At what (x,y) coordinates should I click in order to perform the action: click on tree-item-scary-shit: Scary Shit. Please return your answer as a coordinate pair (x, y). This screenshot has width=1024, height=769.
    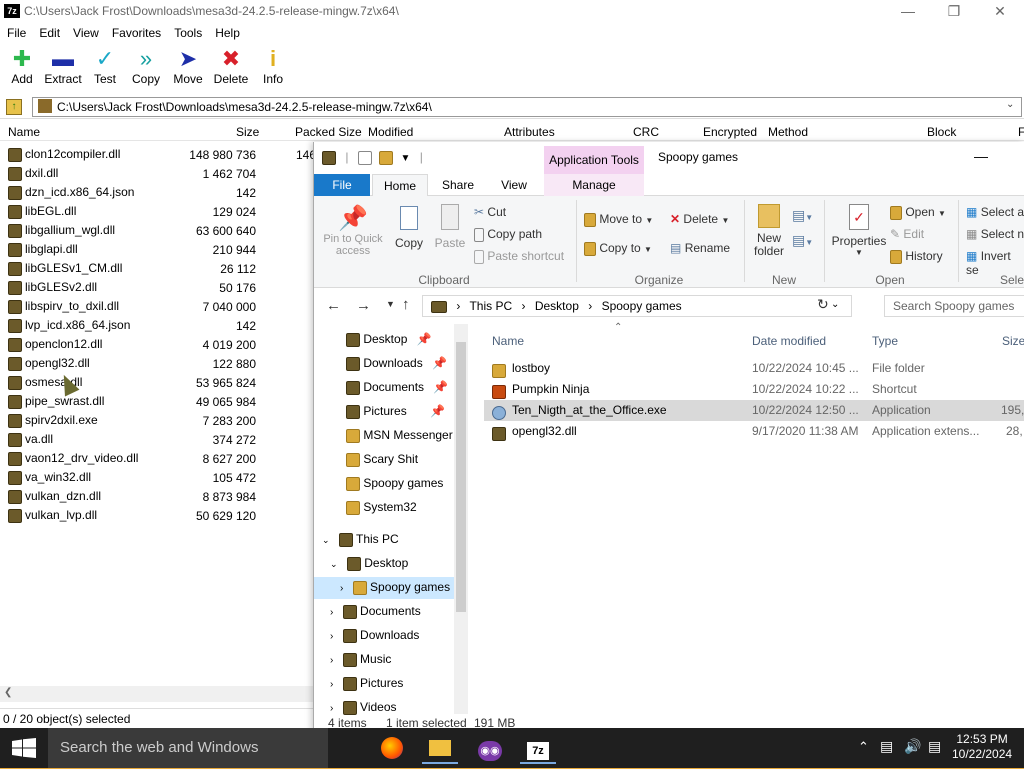
    Looking at the image, I should click on (382, 459).